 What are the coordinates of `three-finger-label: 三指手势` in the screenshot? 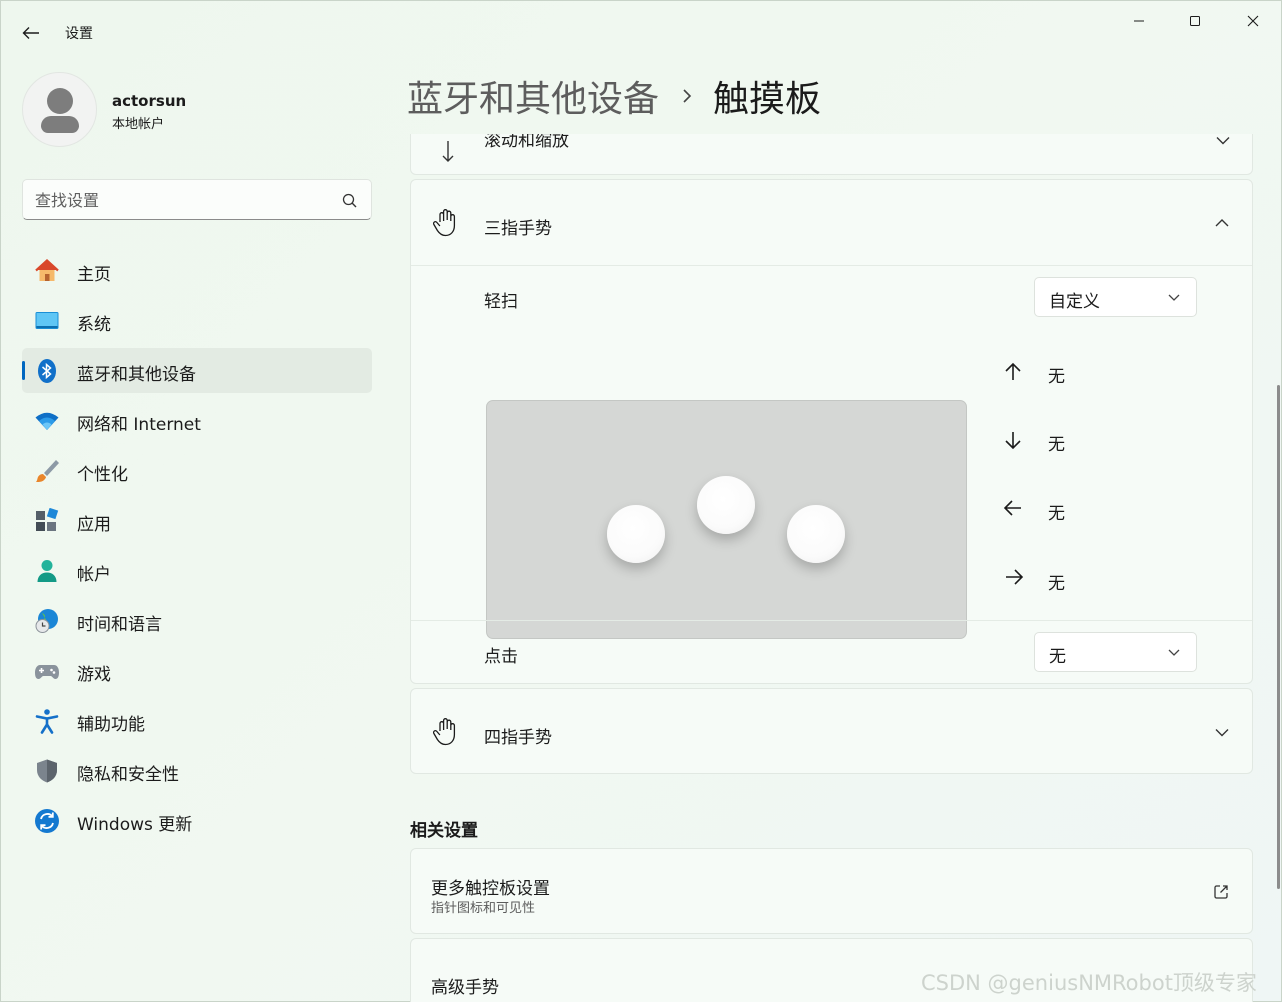 It's located at (518, 229).